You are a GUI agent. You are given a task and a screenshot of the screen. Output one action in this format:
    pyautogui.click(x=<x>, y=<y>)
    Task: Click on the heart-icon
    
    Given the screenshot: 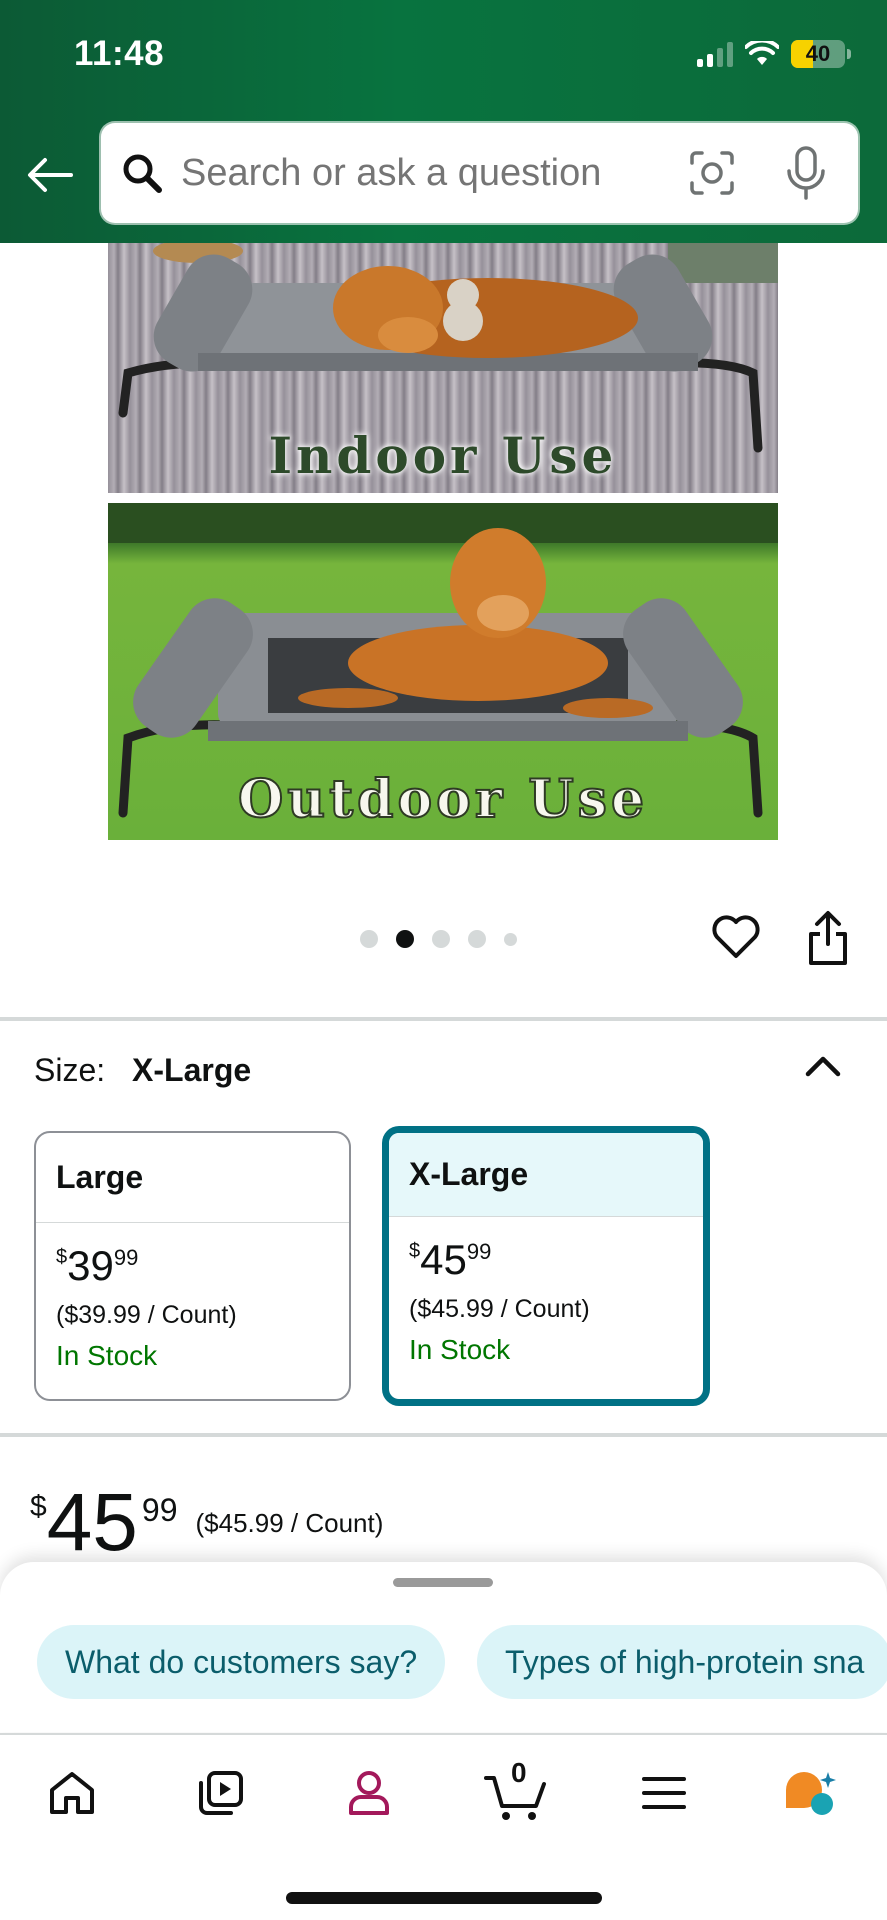 What is the action you would take?
    pyautogui.click(x=736, y=937)
    